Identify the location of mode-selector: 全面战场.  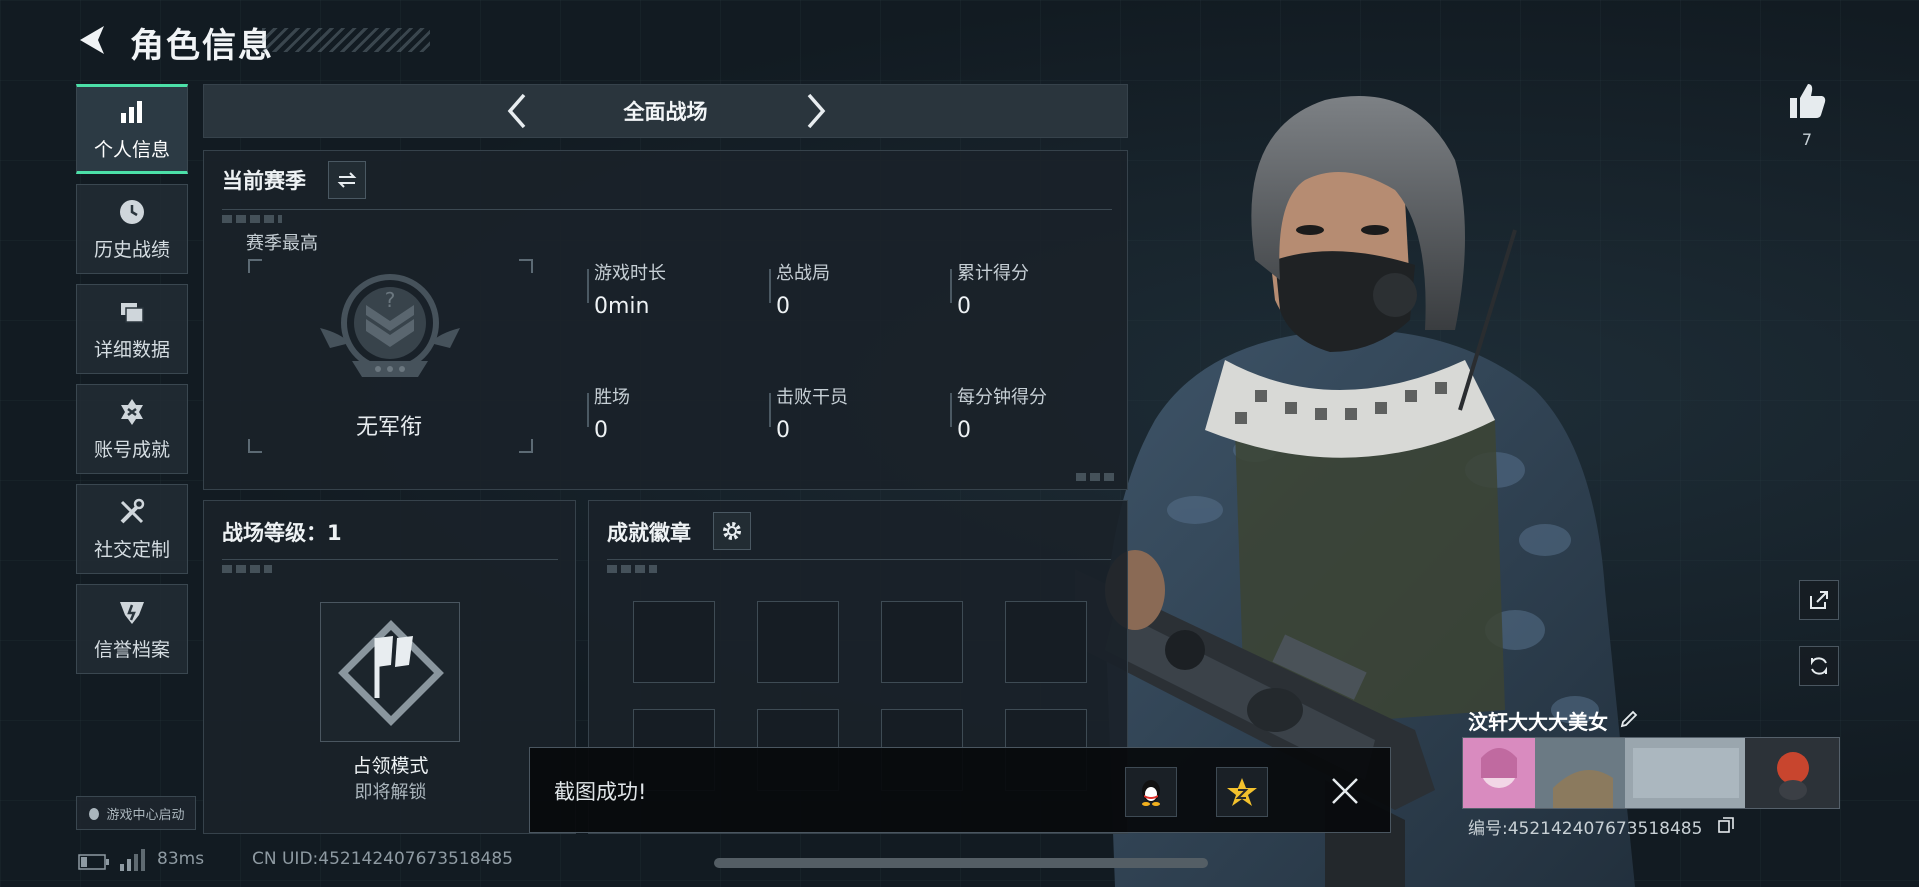
(665, 111).